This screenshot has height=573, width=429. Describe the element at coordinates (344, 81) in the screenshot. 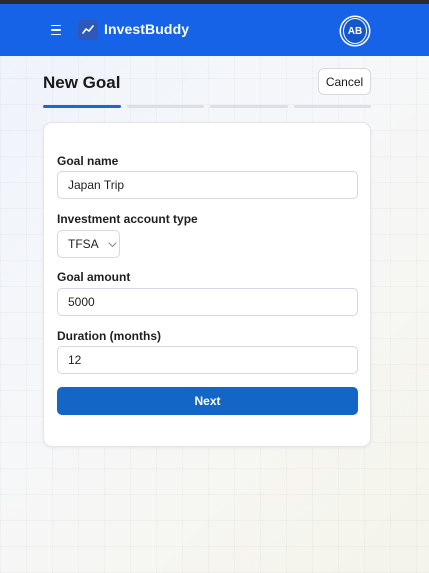

I see `cancel-button: Cancel` at that location.